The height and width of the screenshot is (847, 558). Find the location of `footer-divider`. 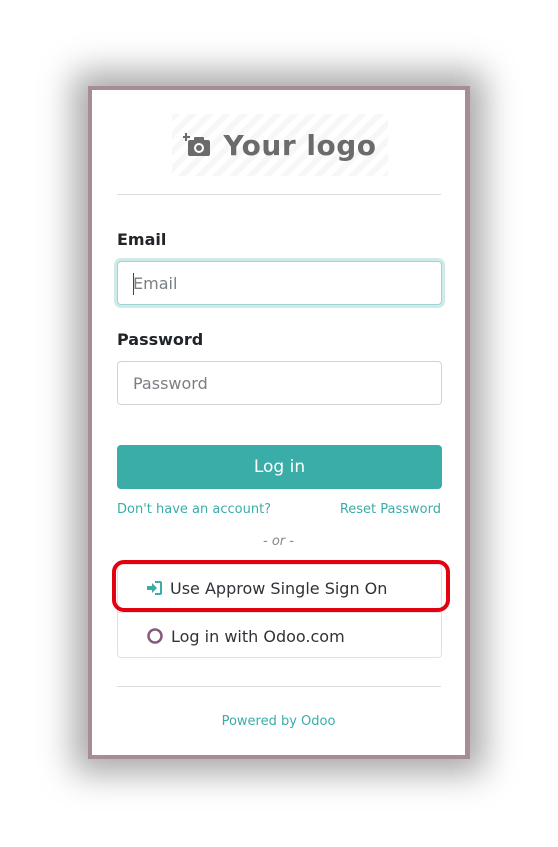

footer-divider is located at coordinates (279, 686).